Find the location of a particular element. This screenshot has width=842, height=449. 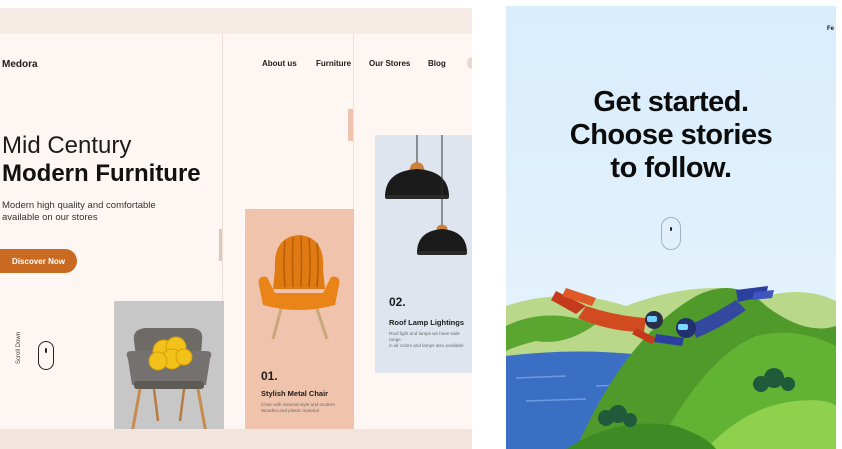

card-number: 02. is located at coordinates (397, 302).